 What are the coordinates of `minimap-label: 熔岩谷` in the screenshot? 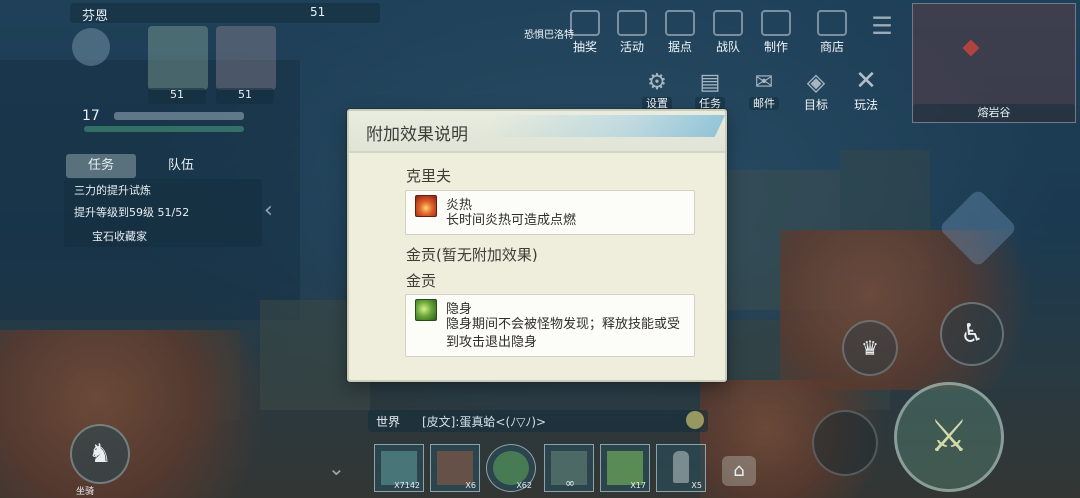 It's located at (994, 113).